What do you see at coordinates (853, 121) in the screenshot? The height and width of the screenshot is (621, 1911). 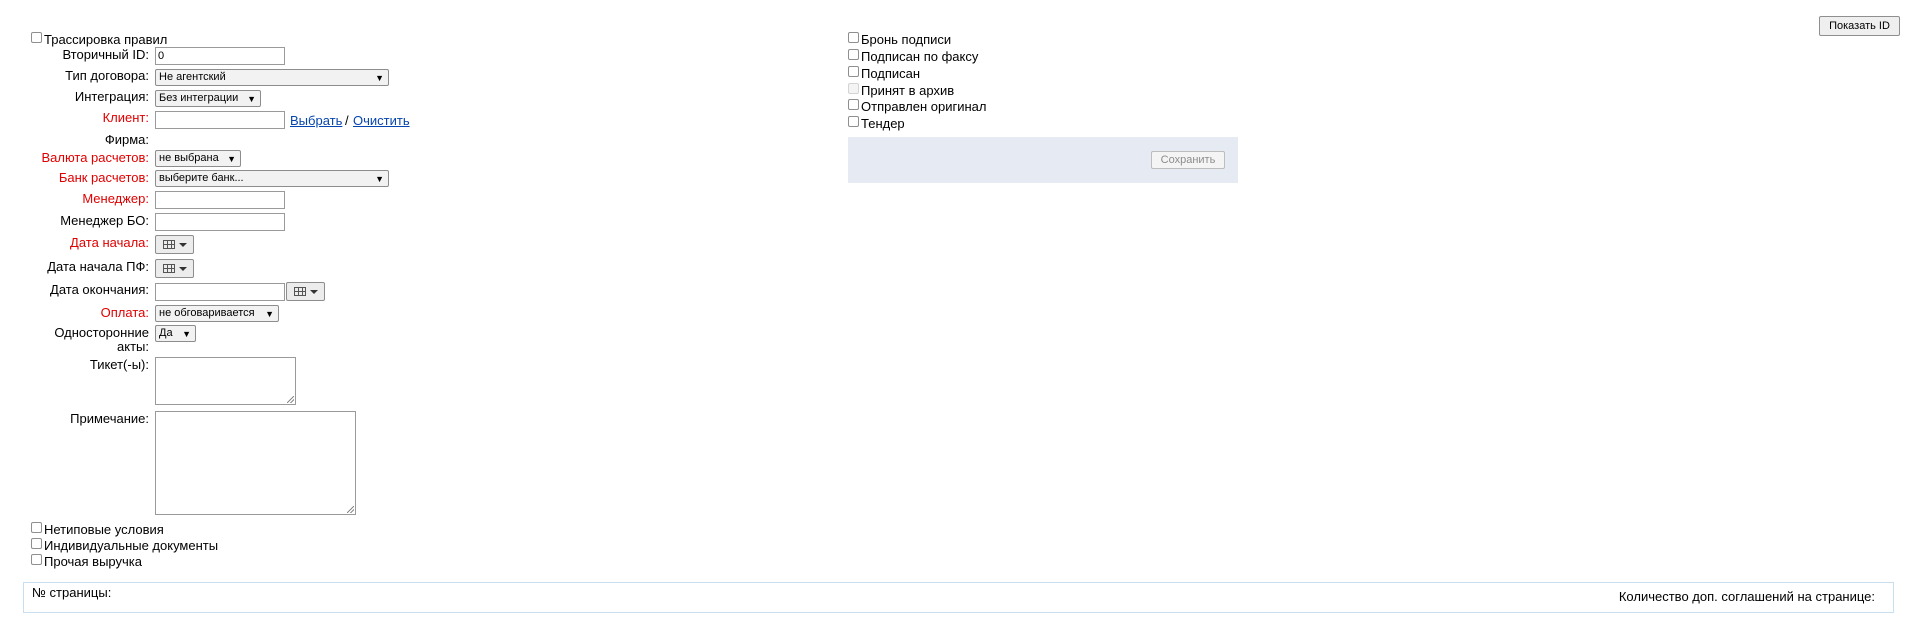 I see `tender-checkbox` at bounding box center [853, 121].